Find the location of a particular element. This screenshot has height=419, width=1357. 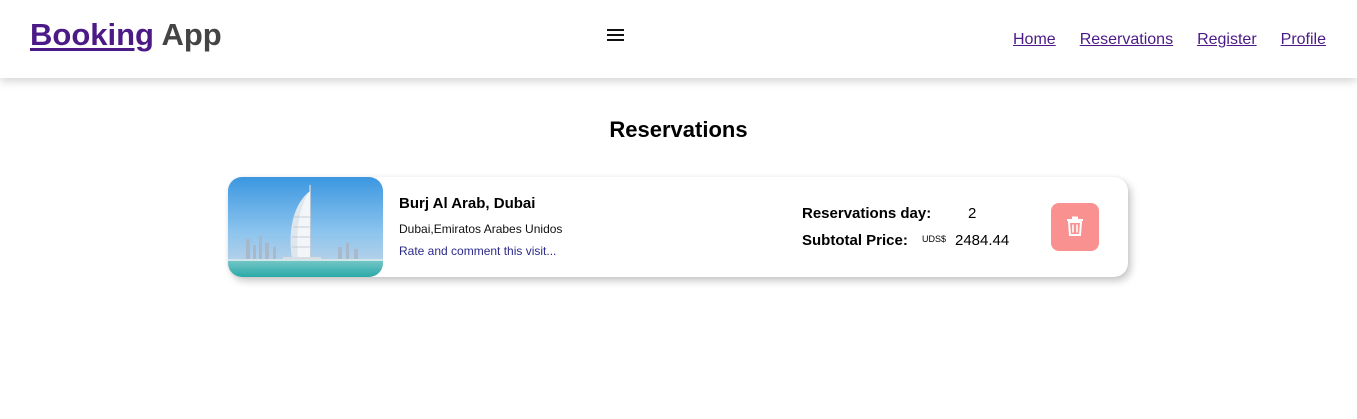

nav-link-home: Home is located at coordinates (1034, 40).